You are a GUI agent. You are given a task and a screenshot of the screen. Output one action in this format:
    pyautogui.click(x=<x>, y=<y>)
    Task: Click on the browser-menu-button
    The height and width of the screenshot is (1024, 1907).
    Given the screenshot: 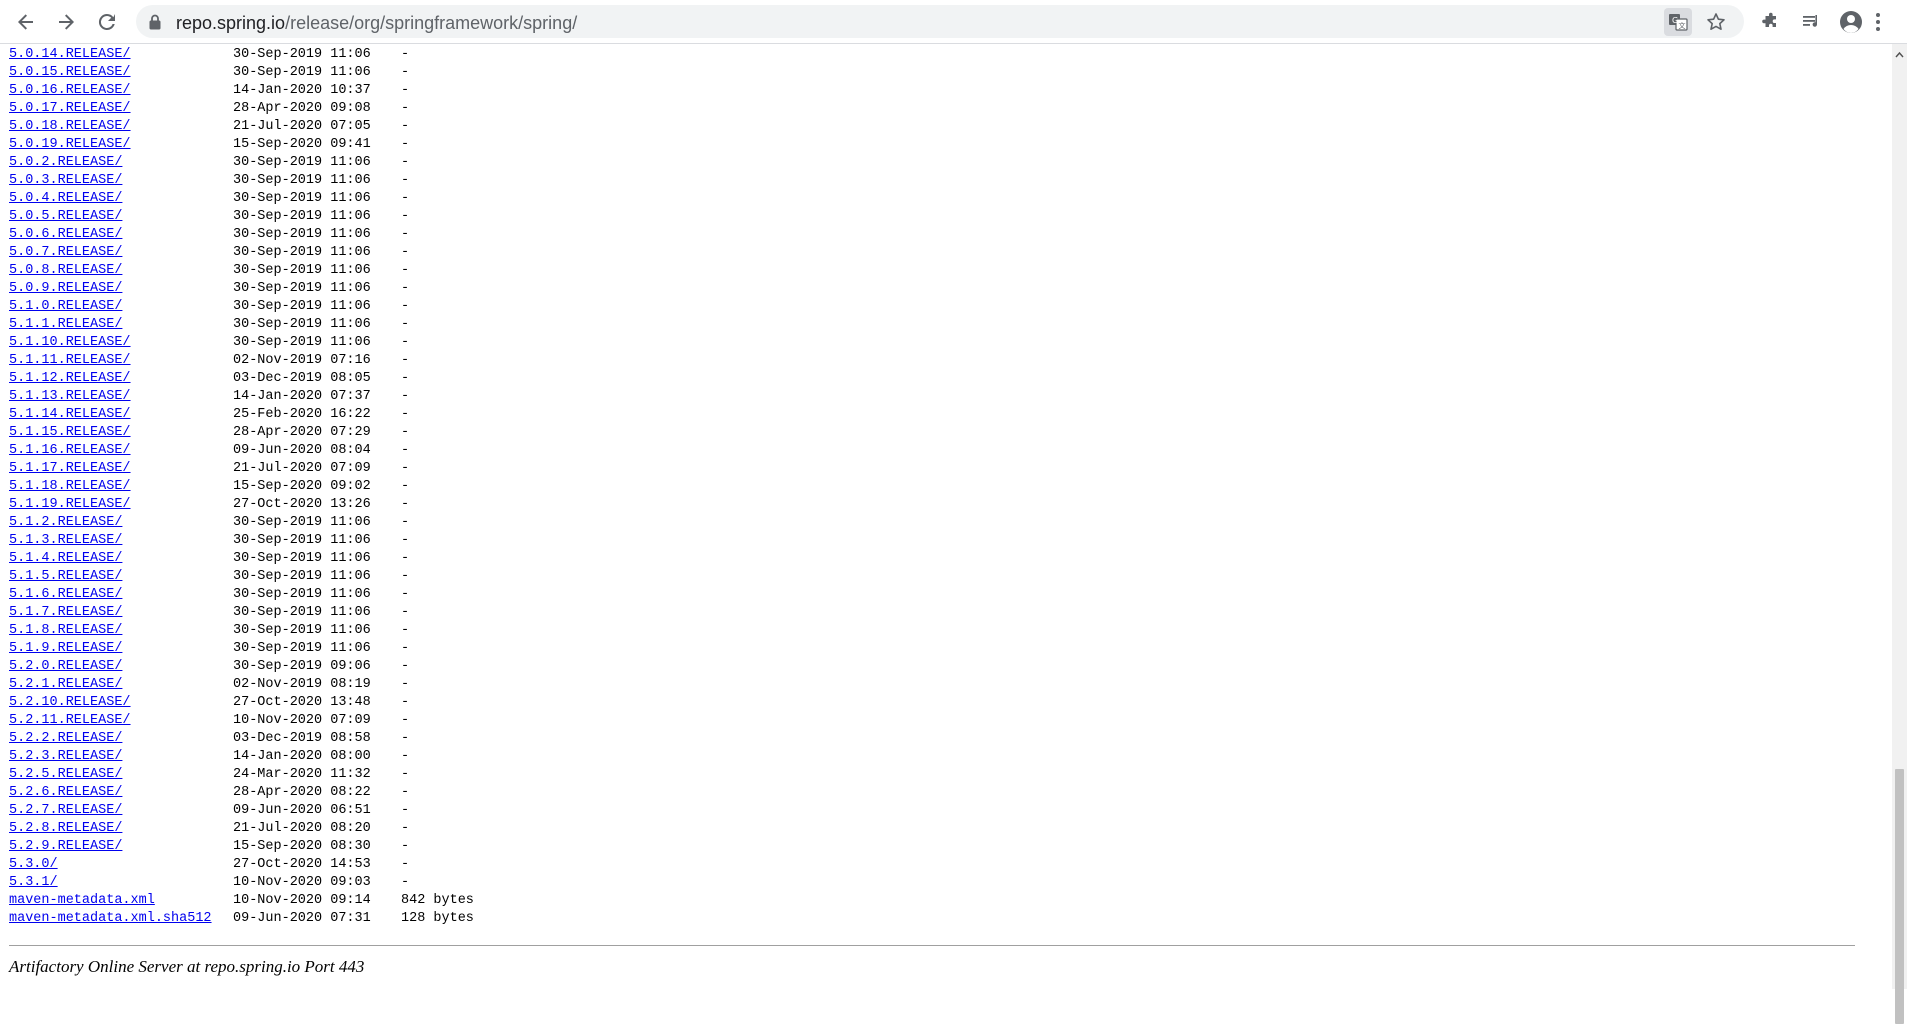 What is the action you would take?
    pyautogui.click(x=1878, y=22)
    